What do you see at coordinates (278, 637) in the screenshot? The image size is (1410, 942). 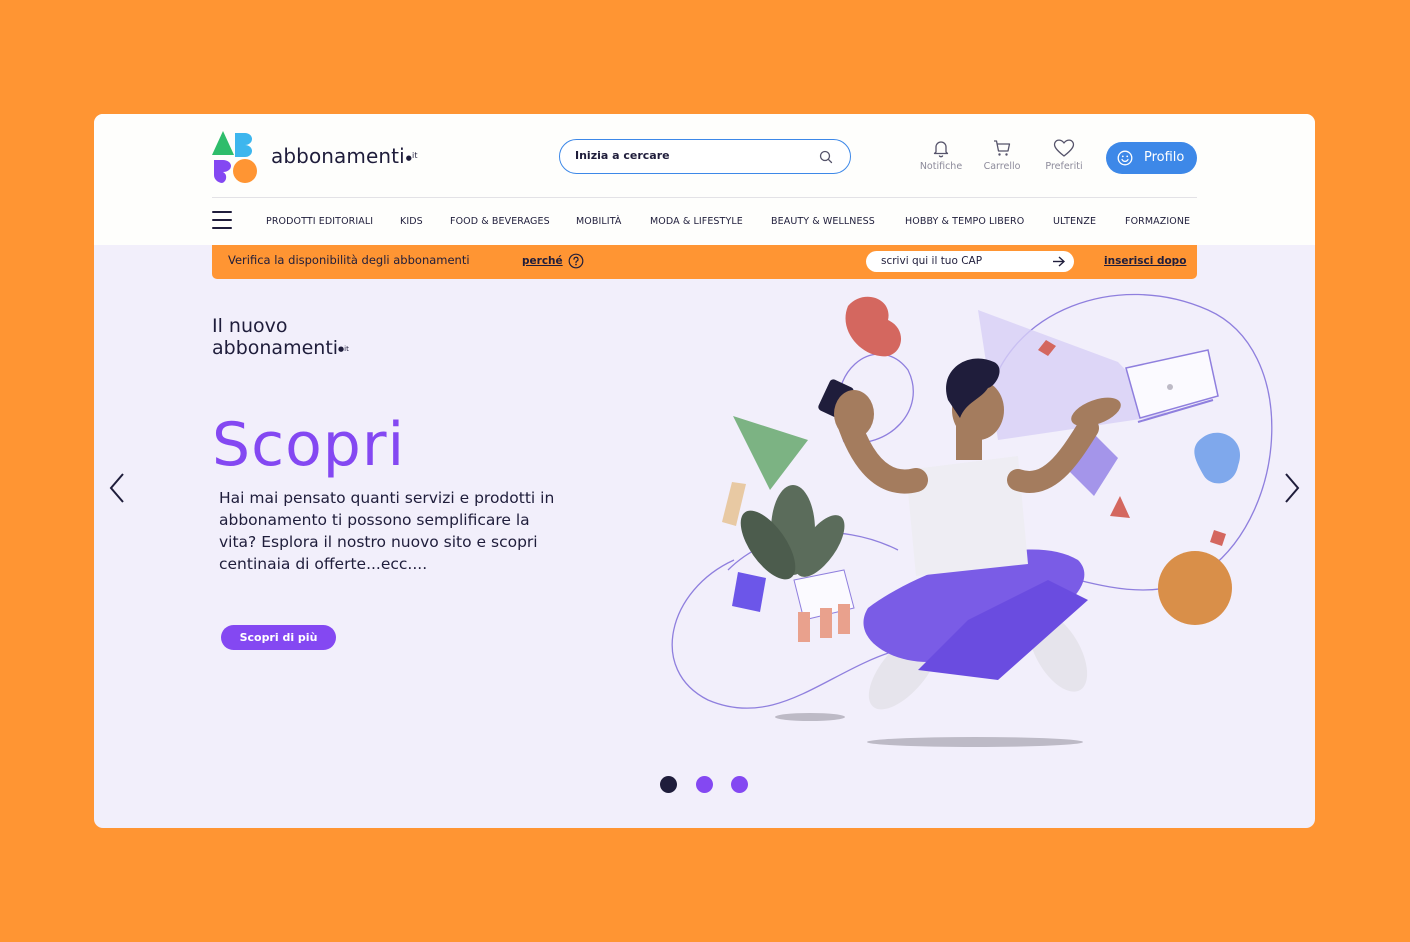 I see `discover-more-button: Scopri di più` at bounding box center [278, 637].